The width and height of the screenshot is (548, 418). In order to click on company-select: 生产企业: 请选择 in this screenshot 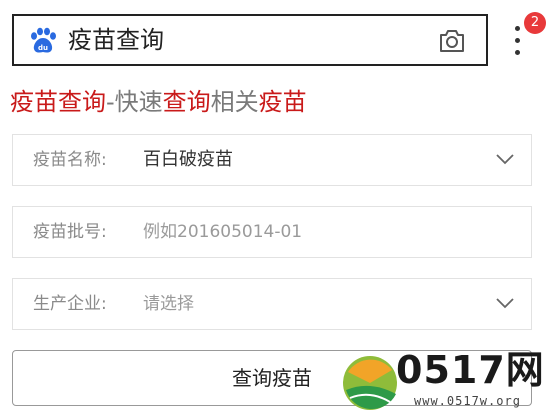, I will do `click(272, 304)`.